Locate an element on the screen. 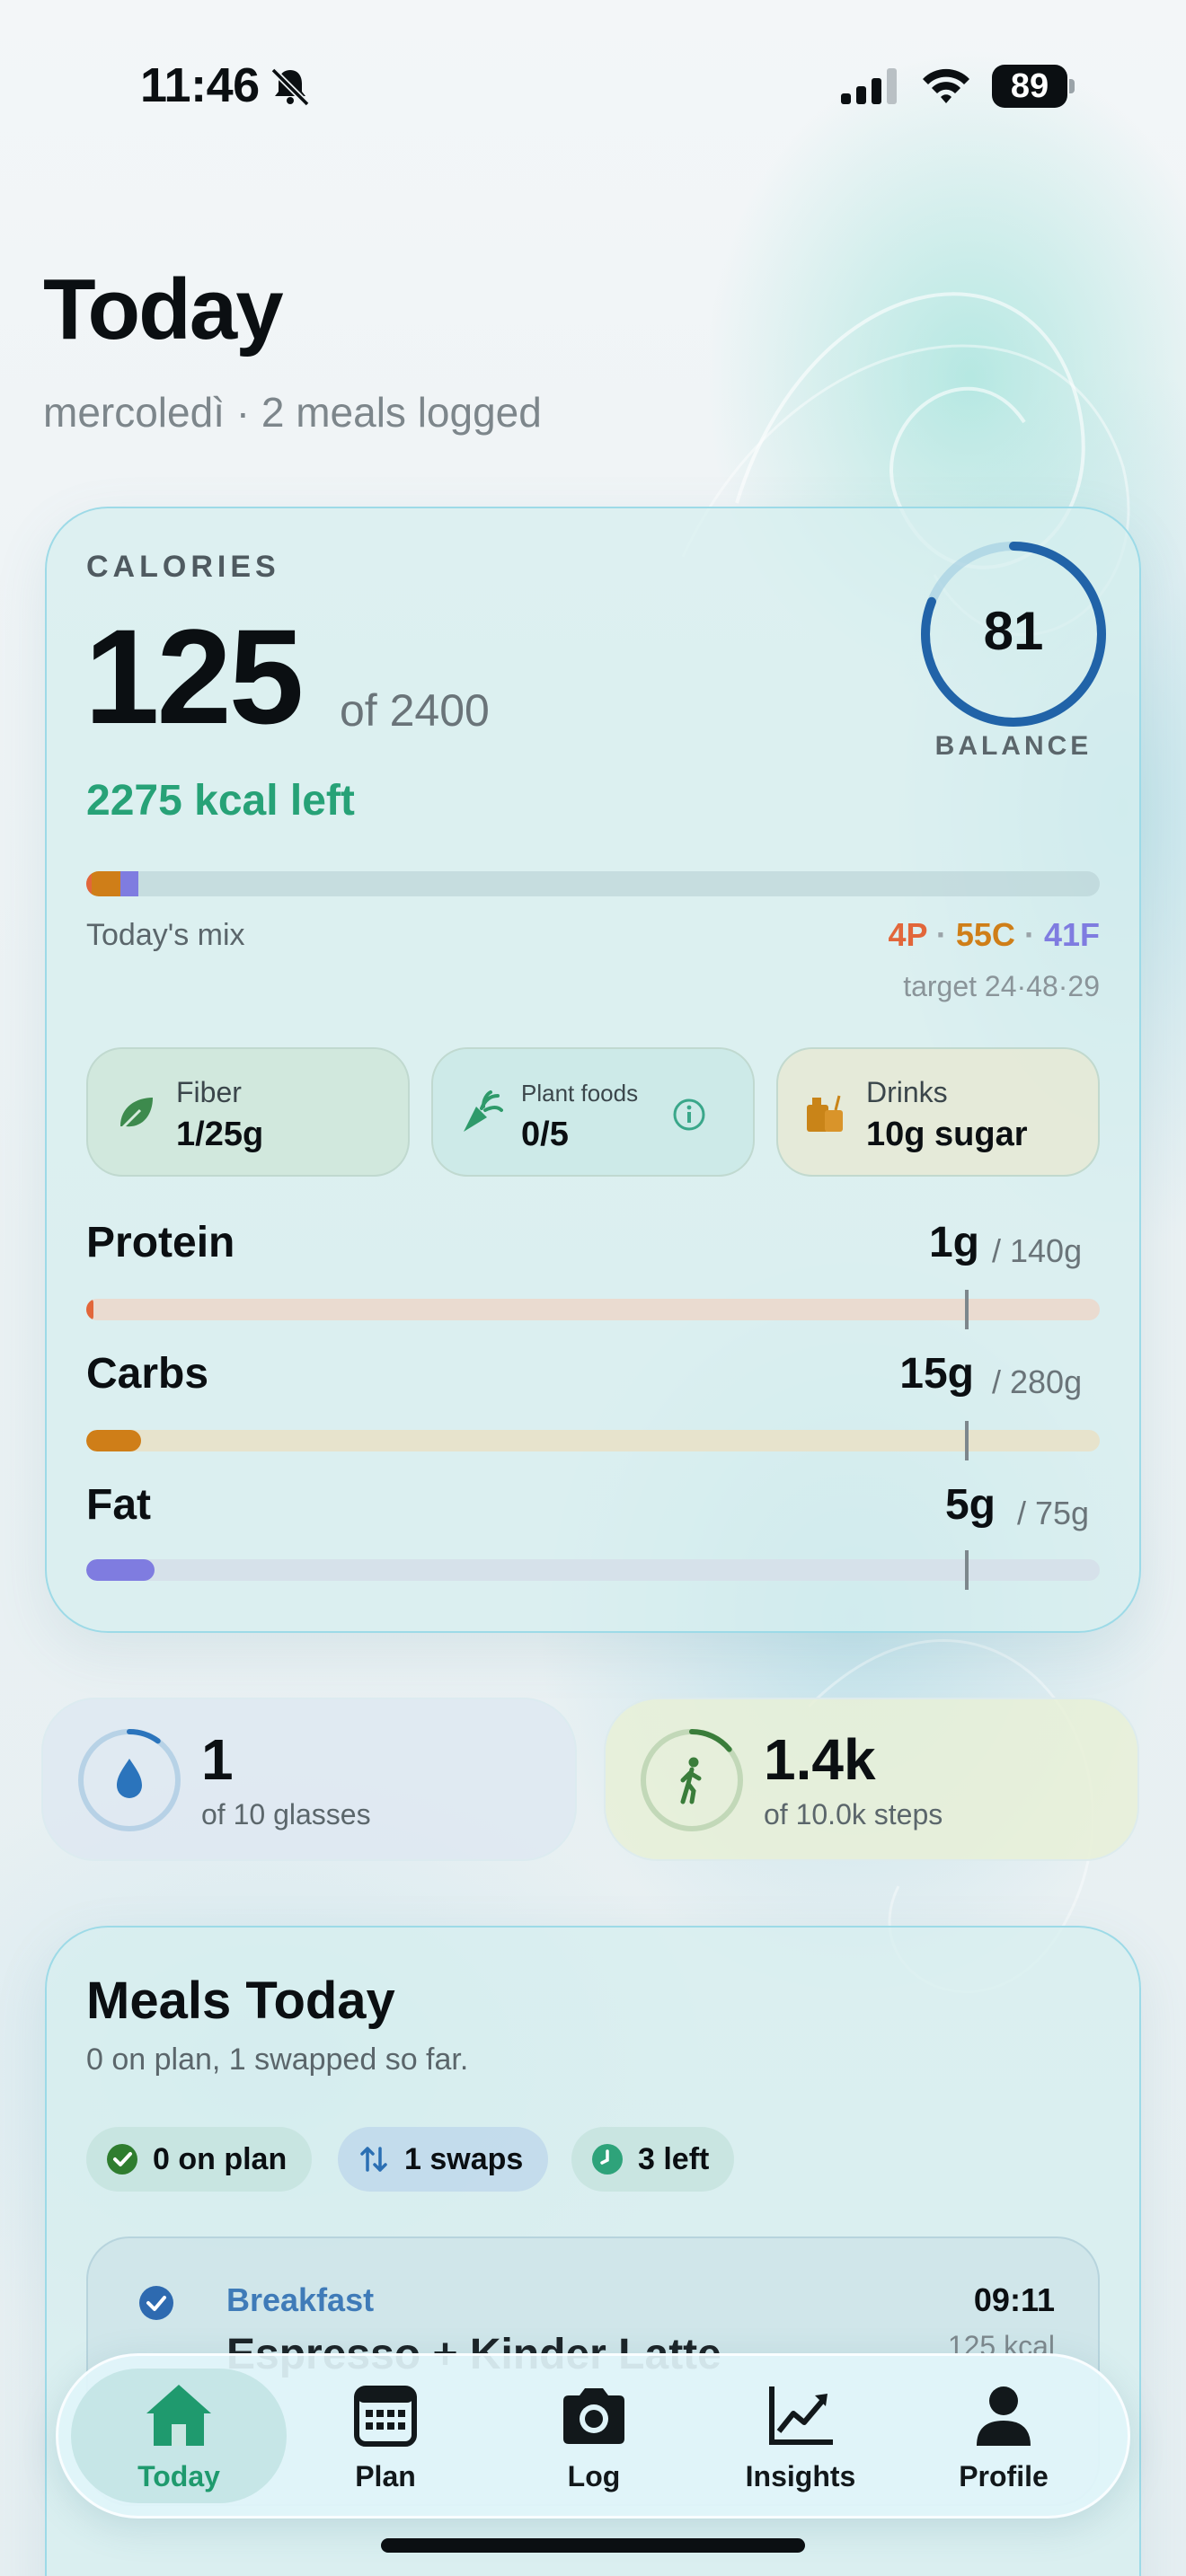  water-drop-icon is located at coordinates (129, 1778).